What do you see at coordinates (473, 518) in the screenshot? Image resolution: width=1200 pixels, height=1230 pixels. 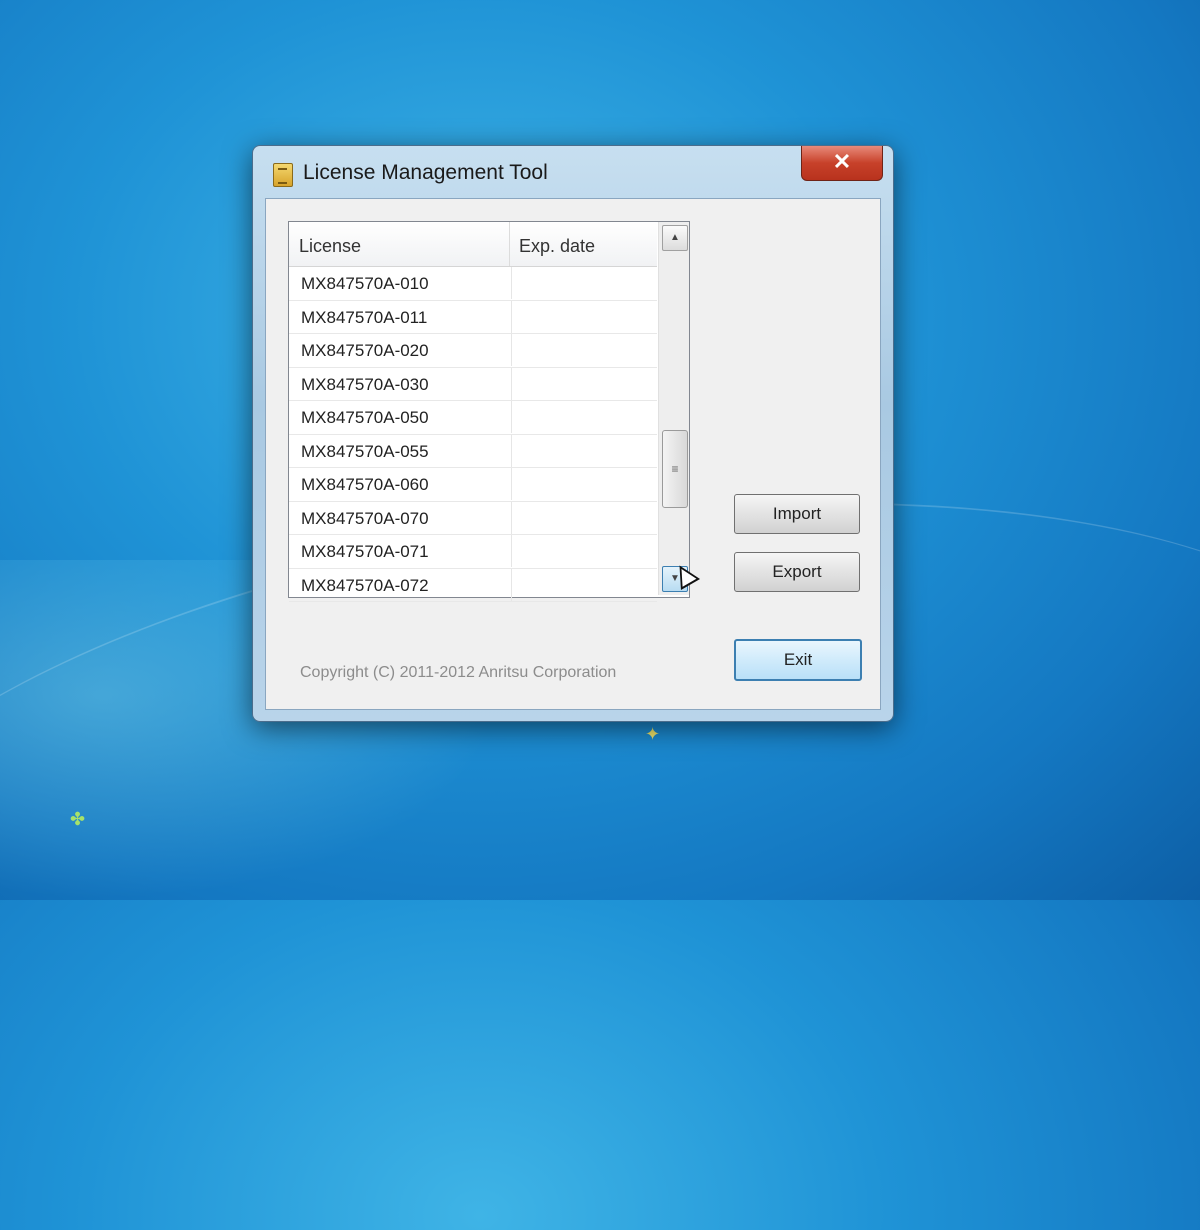 I see `table-row: MX847570A-070` at bounding box center [473, 518].